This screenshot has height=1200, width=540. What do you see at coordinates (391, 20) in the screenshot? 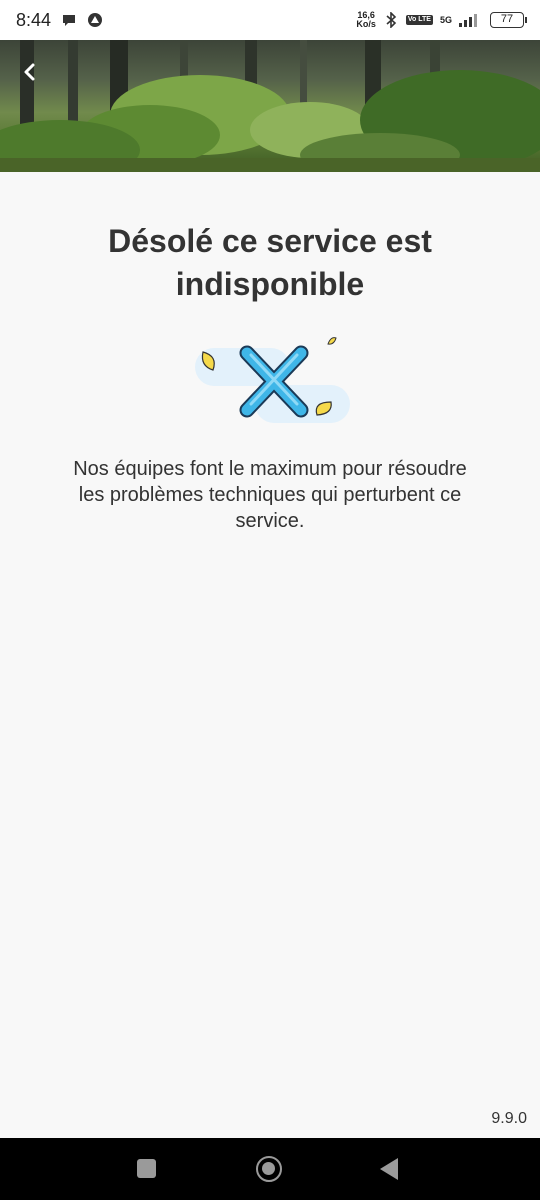
I see `bluetooth-icon` at bounding box center [391, 20].